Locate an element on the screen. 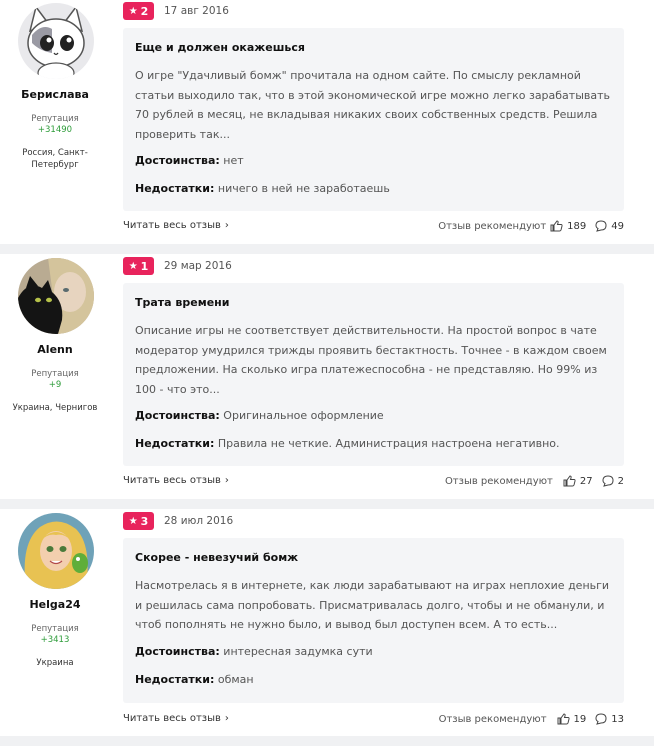 The height and width of the screenshot is (746, 654). pros-text: Оригинальное оформление is located at coordinates (303, 415).